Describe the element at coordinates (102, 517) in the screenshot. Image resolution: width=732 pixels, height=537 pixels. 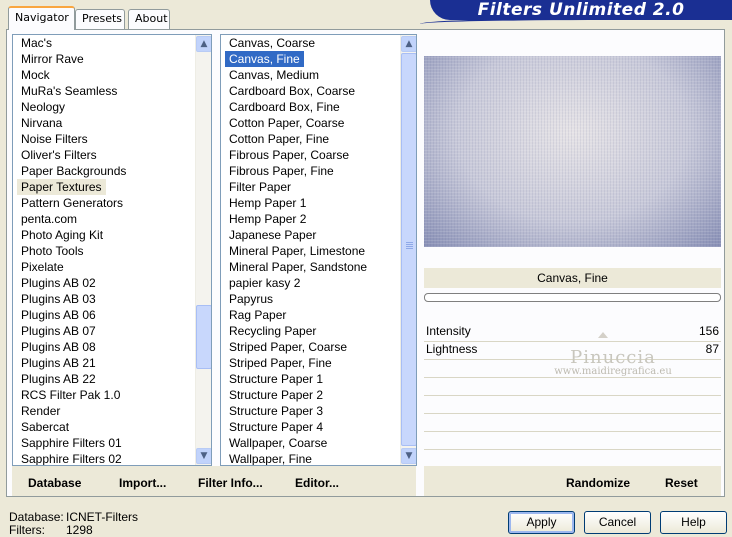
I see `database-value: ICNET-Filters` at that location.